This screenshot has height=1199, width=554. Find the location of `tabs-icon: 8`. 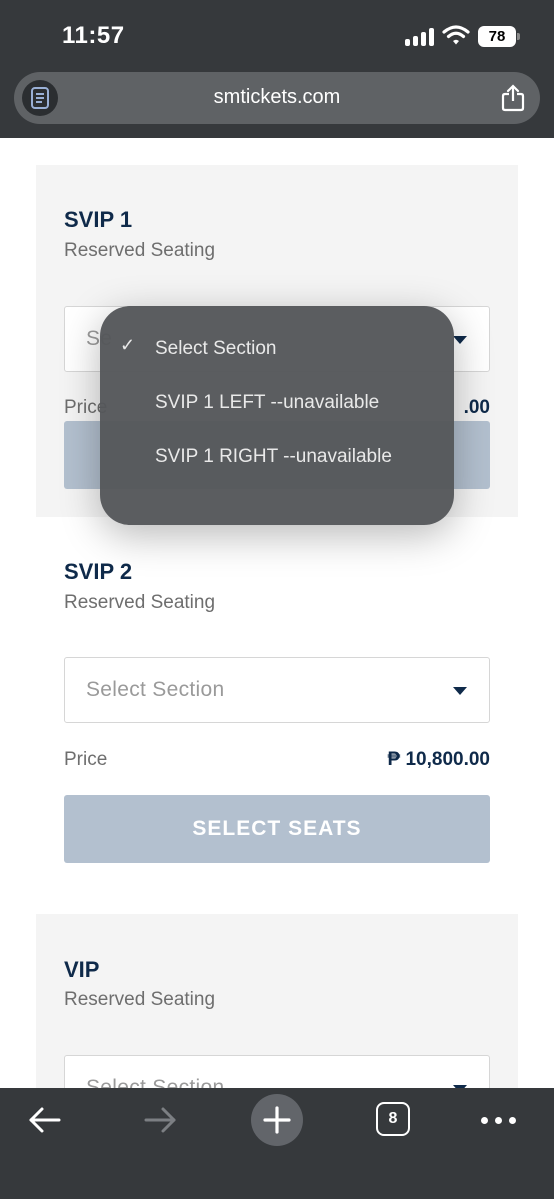

tabs-icon: 8 is located at coordinates (393, 1119).